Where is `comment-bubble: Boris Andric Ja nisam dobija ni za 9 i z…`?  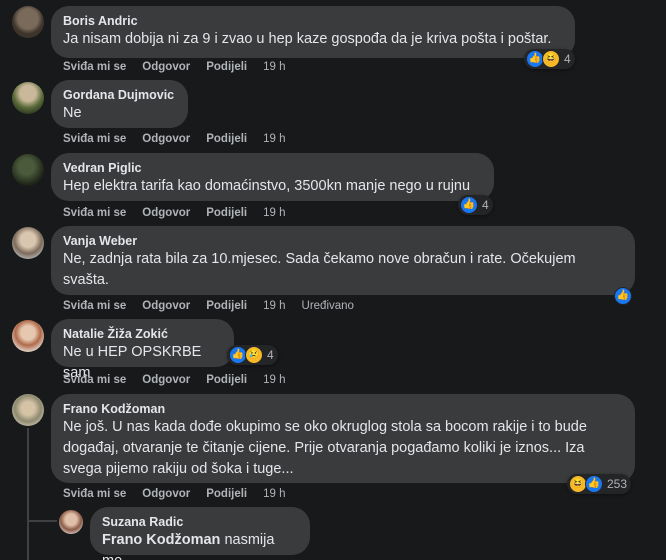
comment-bubble: Boris Andric Ja nisam dobija ni za 9 i z… is located at coordinates (313, 32).